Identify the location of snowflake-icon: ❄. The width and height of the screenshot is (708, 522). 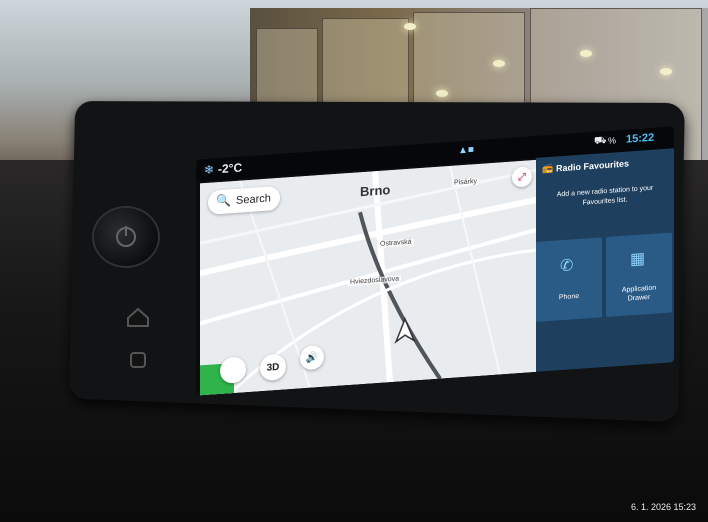
(209, 170).